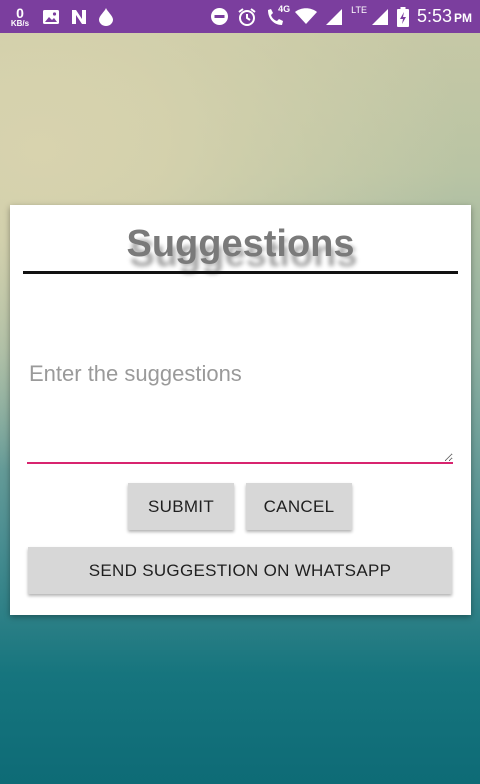 This screenshot has height=784, width=480. I want to click on clock: 5:53 PM, so click(444, 16).